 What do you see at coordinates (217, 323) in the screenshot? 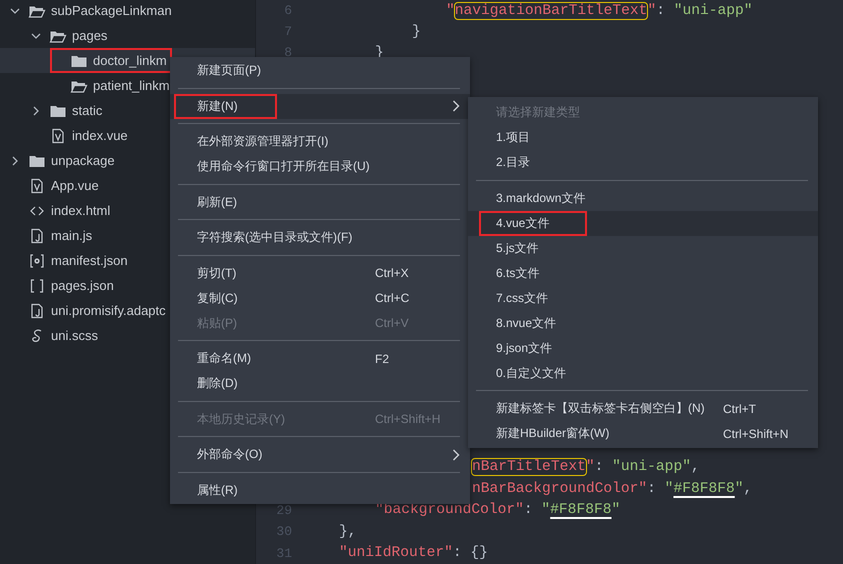
I see `menu-item-label: 粘贴(P)` at bounding box center [217, 323].